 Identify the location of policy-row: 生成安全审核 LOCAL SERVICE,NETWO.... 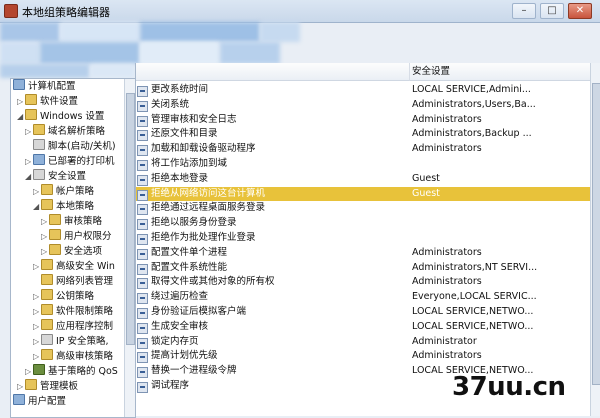
(363, 327).